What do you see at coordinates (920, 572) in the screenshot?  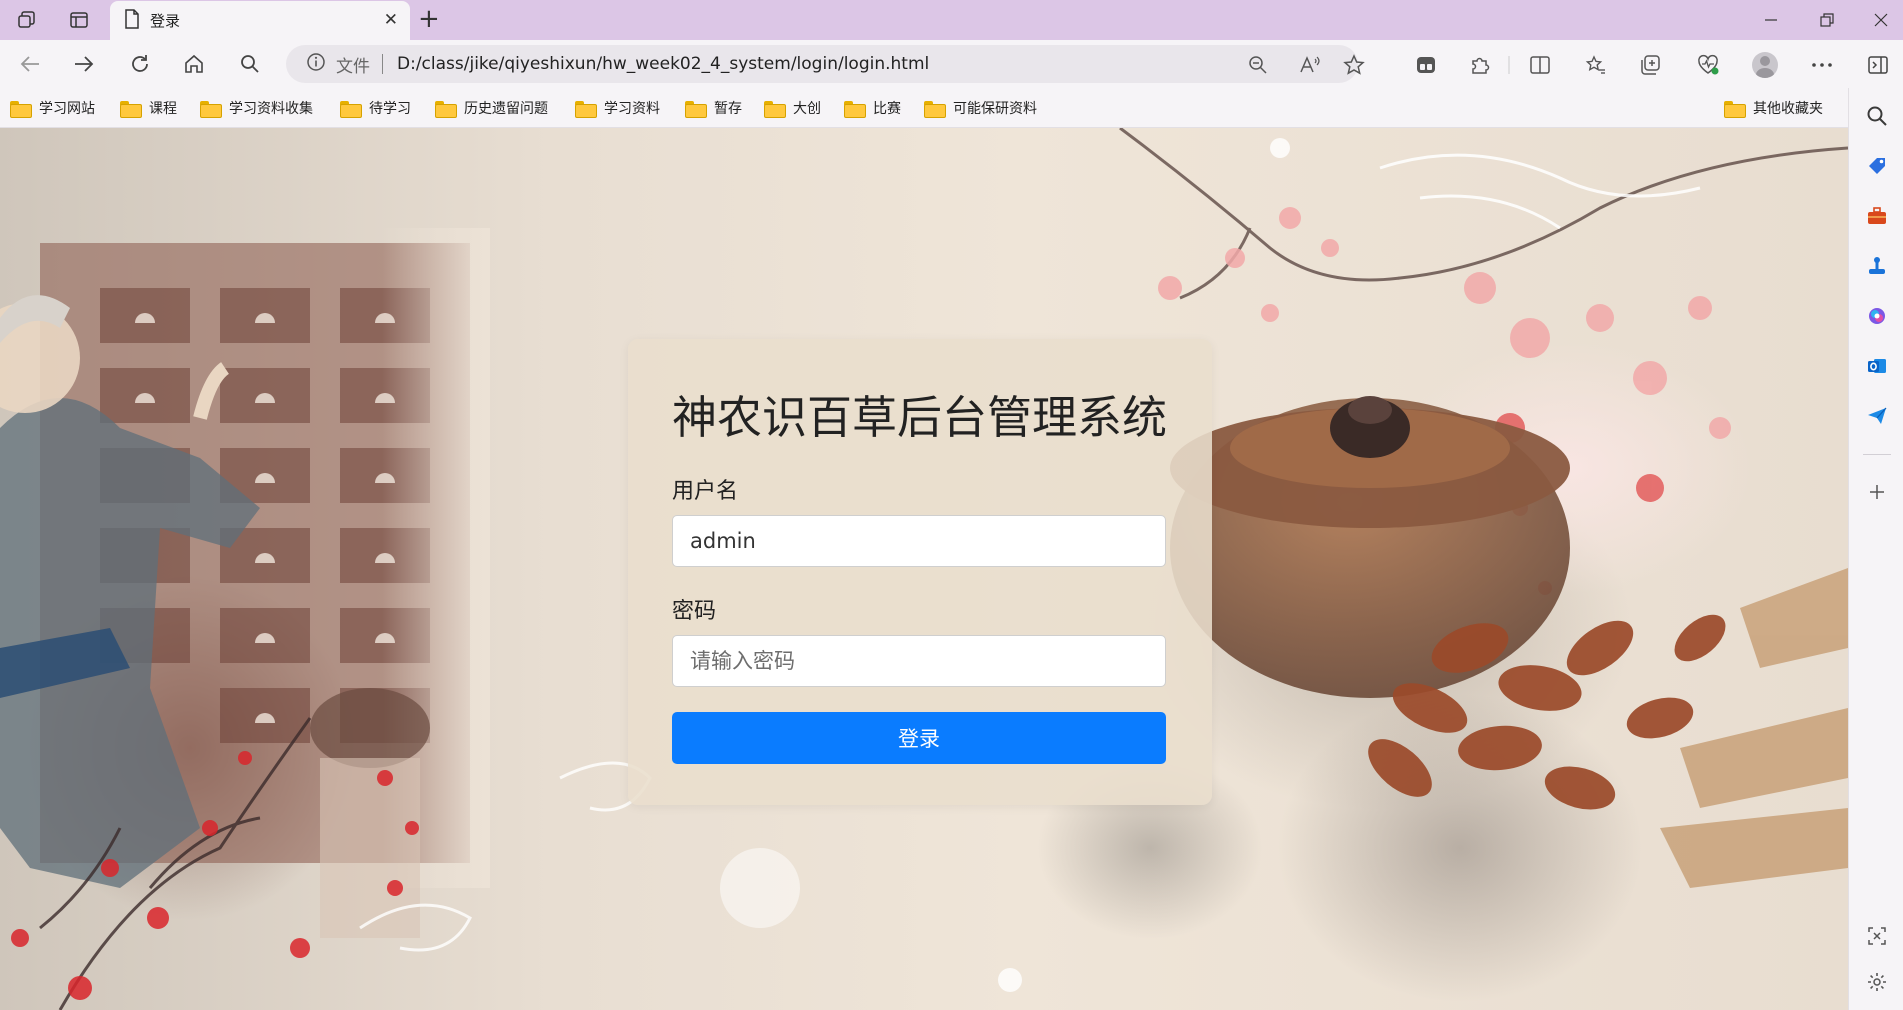 I see `login-card: 神农识百草后台管理系统 用户名 密码 登录` at bounding box center [920, 572].